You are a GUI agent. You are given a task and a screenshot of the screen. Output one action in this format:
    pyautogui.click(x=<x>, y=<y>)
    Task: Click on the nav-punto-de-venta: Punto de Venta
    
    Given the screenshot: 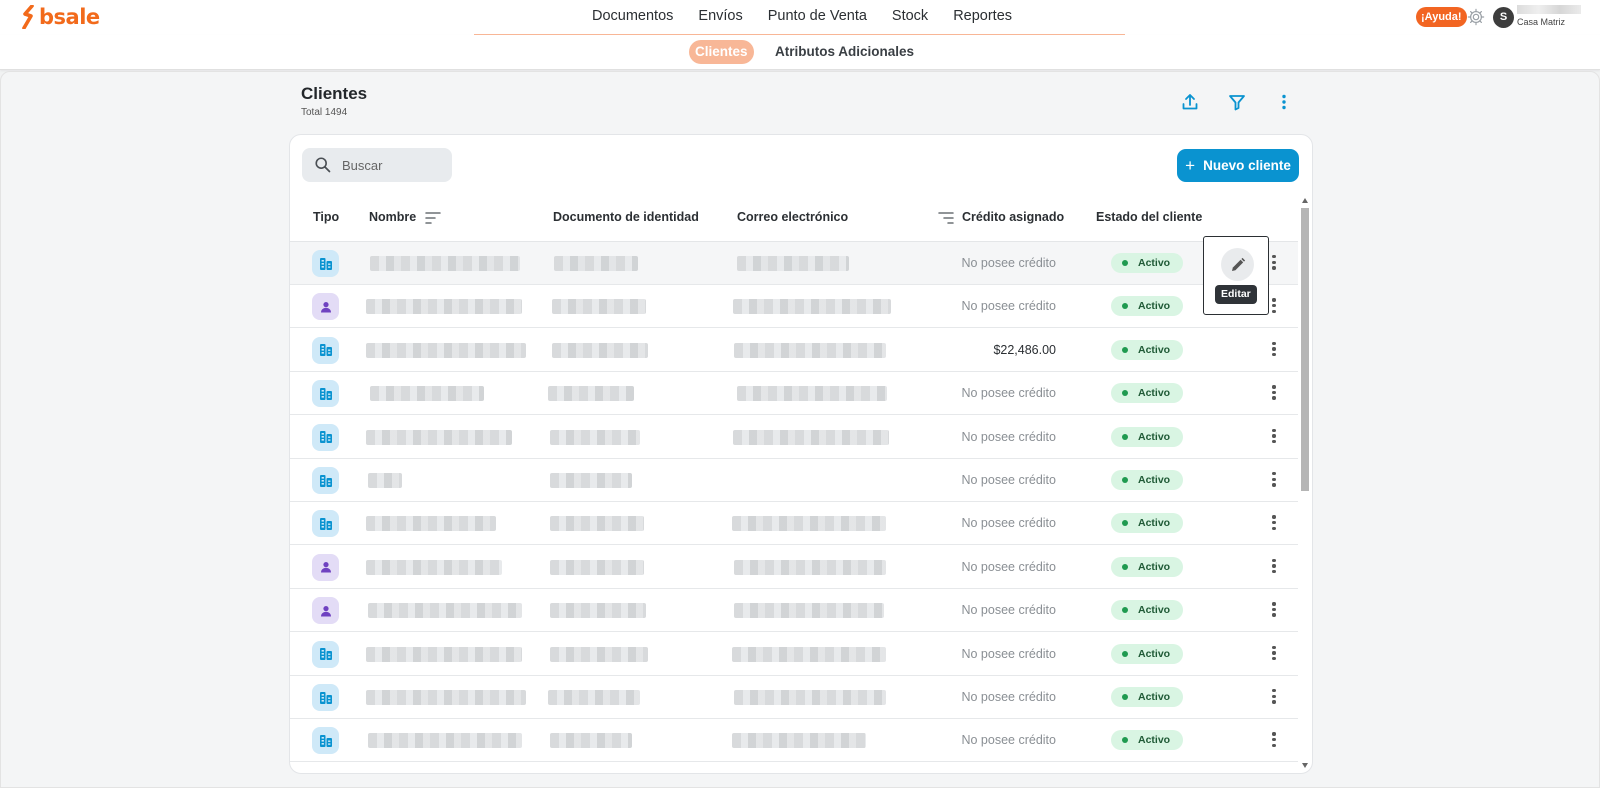 What is the action you would take?
    pyautogui.click(x=817, y=16)
    